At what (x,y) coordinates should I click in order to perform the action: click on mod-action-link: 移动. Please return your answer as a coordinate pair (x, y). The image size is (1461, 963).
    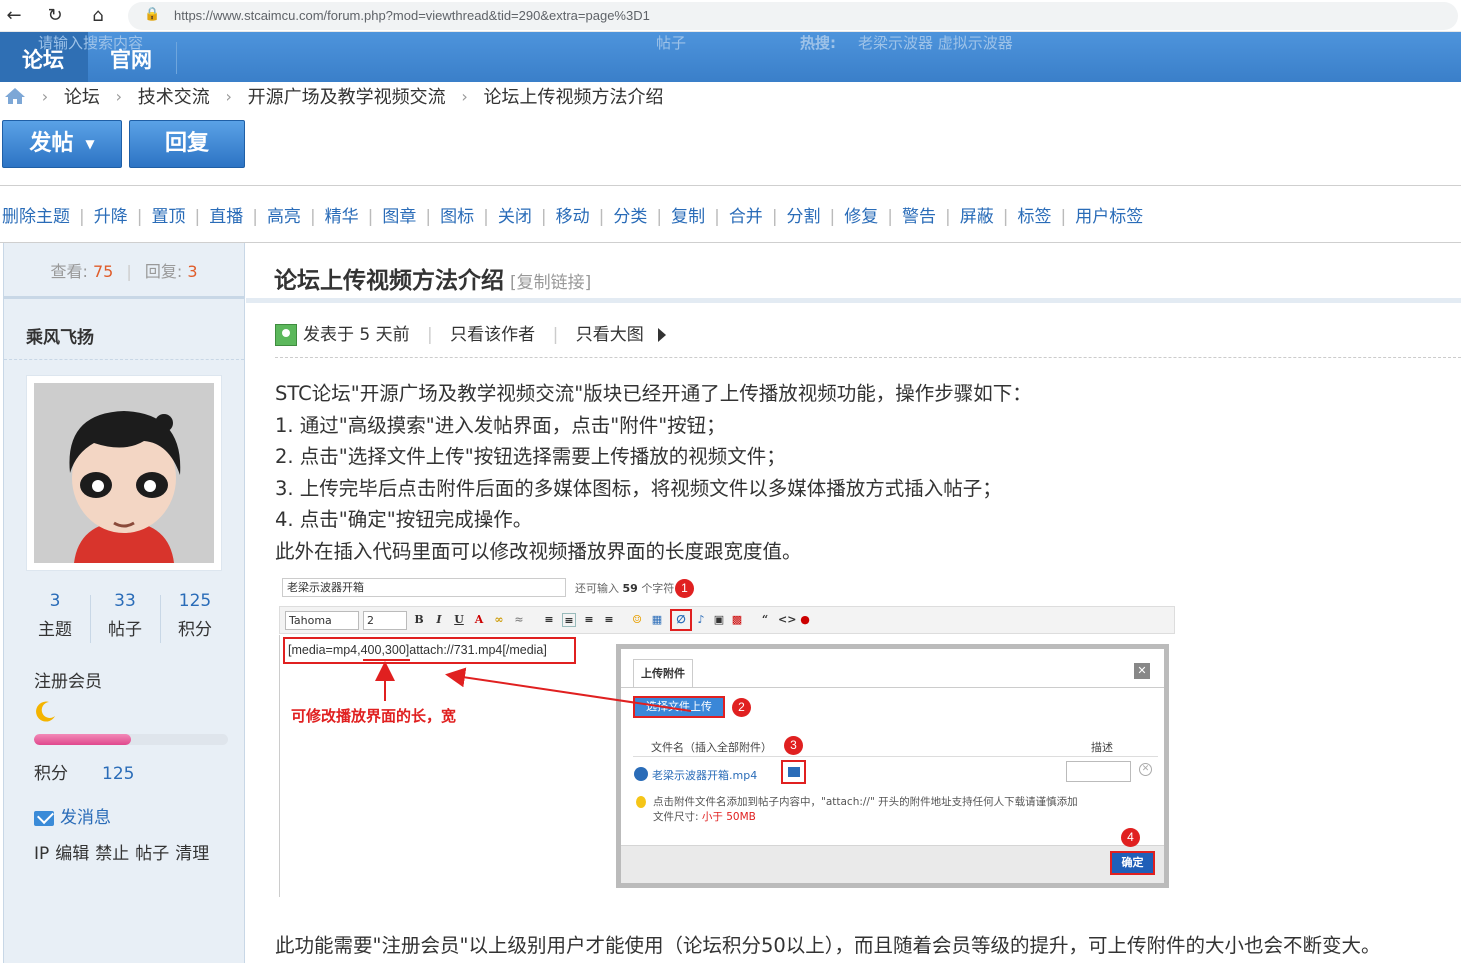
    Looking at the image, I should click on (573, 217).